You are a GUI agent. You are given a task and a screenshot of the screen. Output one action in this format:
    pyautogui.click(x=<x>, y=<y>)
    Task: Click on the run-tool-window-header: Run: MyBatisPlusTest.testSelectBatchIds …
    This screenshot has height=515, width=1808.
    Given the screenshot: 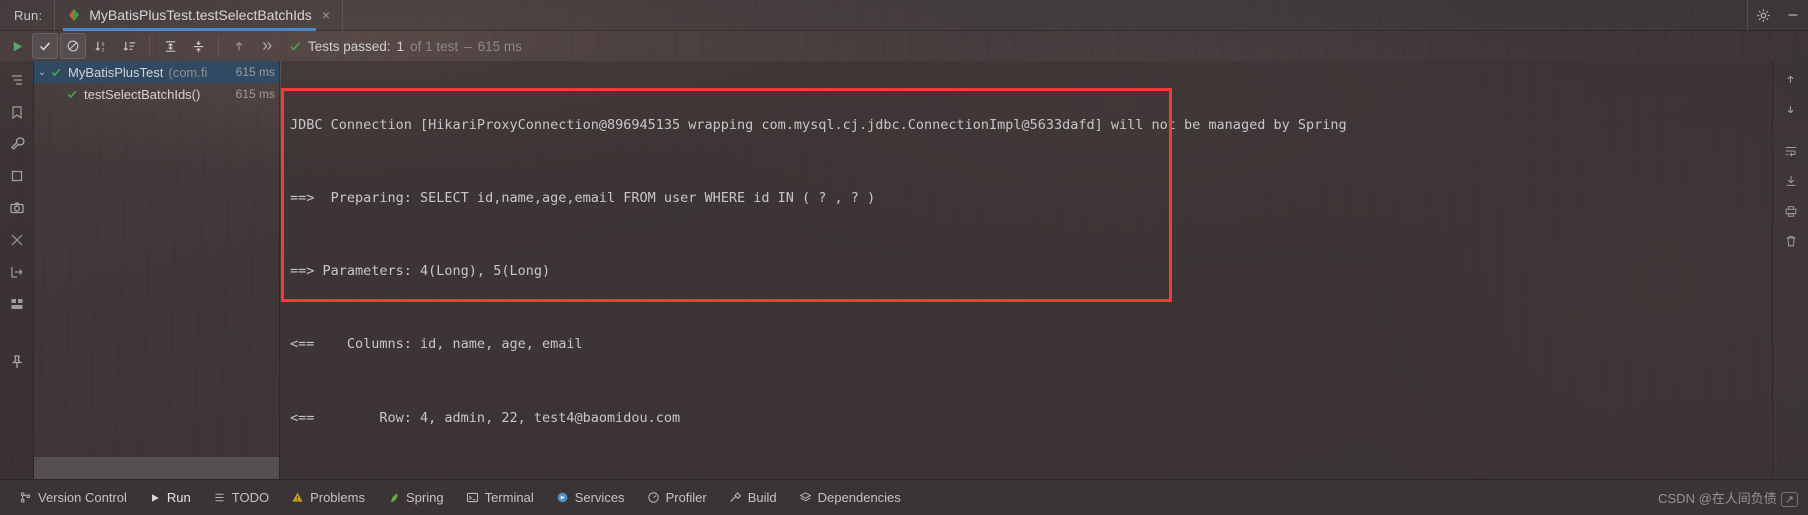 What is the action you would take?
    pyautogui.click(x=904, y=15)
    